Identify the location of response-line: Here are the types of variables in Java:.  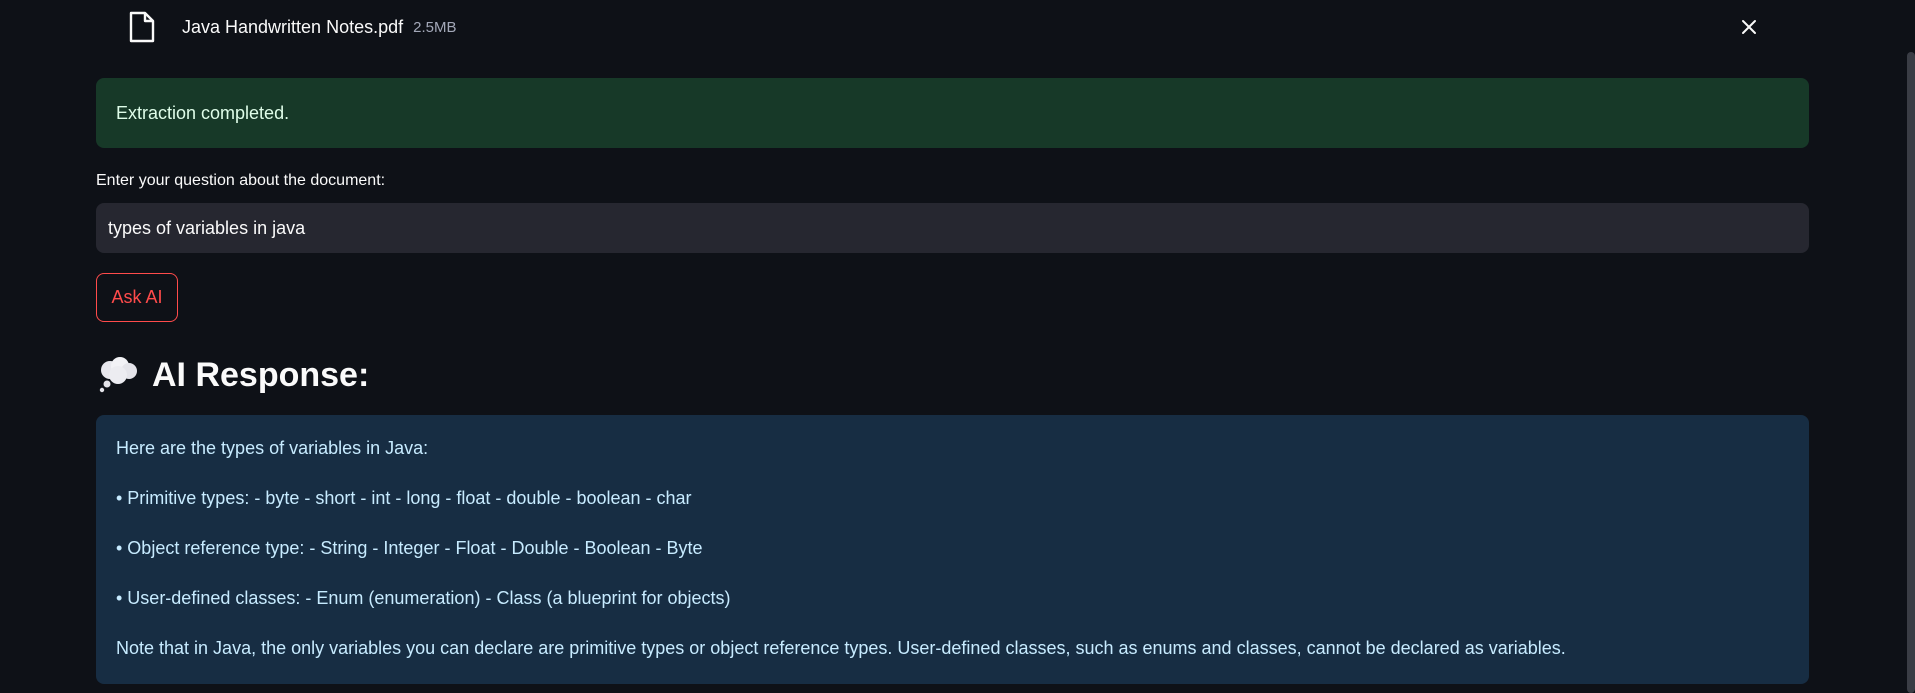
(272, 448).